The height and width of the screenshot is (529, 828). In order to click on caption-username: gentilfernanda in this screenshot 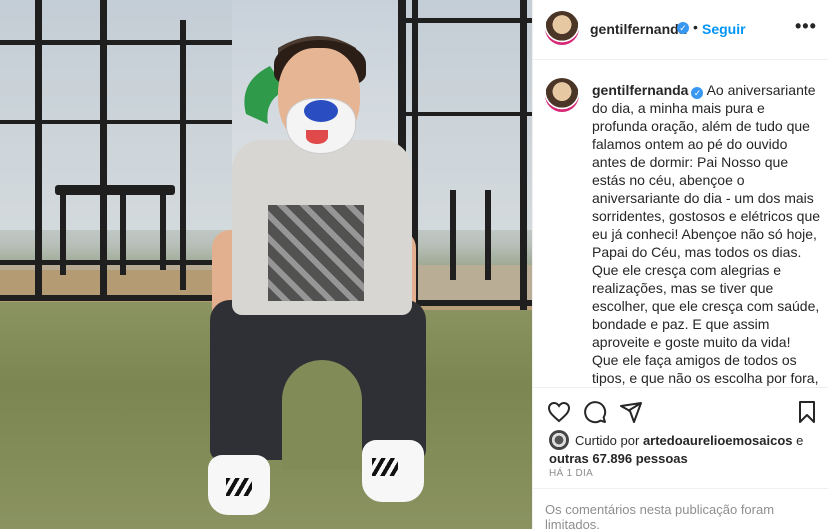, I will do `click(640, 90)`.